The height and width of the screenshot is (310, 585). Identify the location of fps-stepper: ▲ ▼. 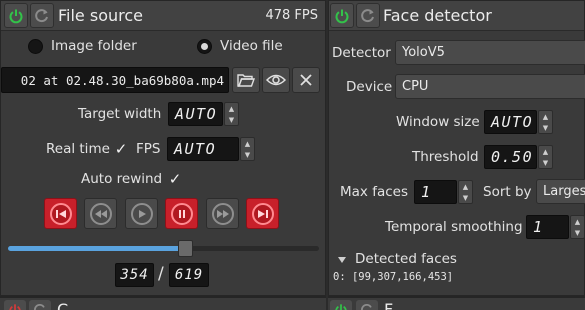
(247, 149).